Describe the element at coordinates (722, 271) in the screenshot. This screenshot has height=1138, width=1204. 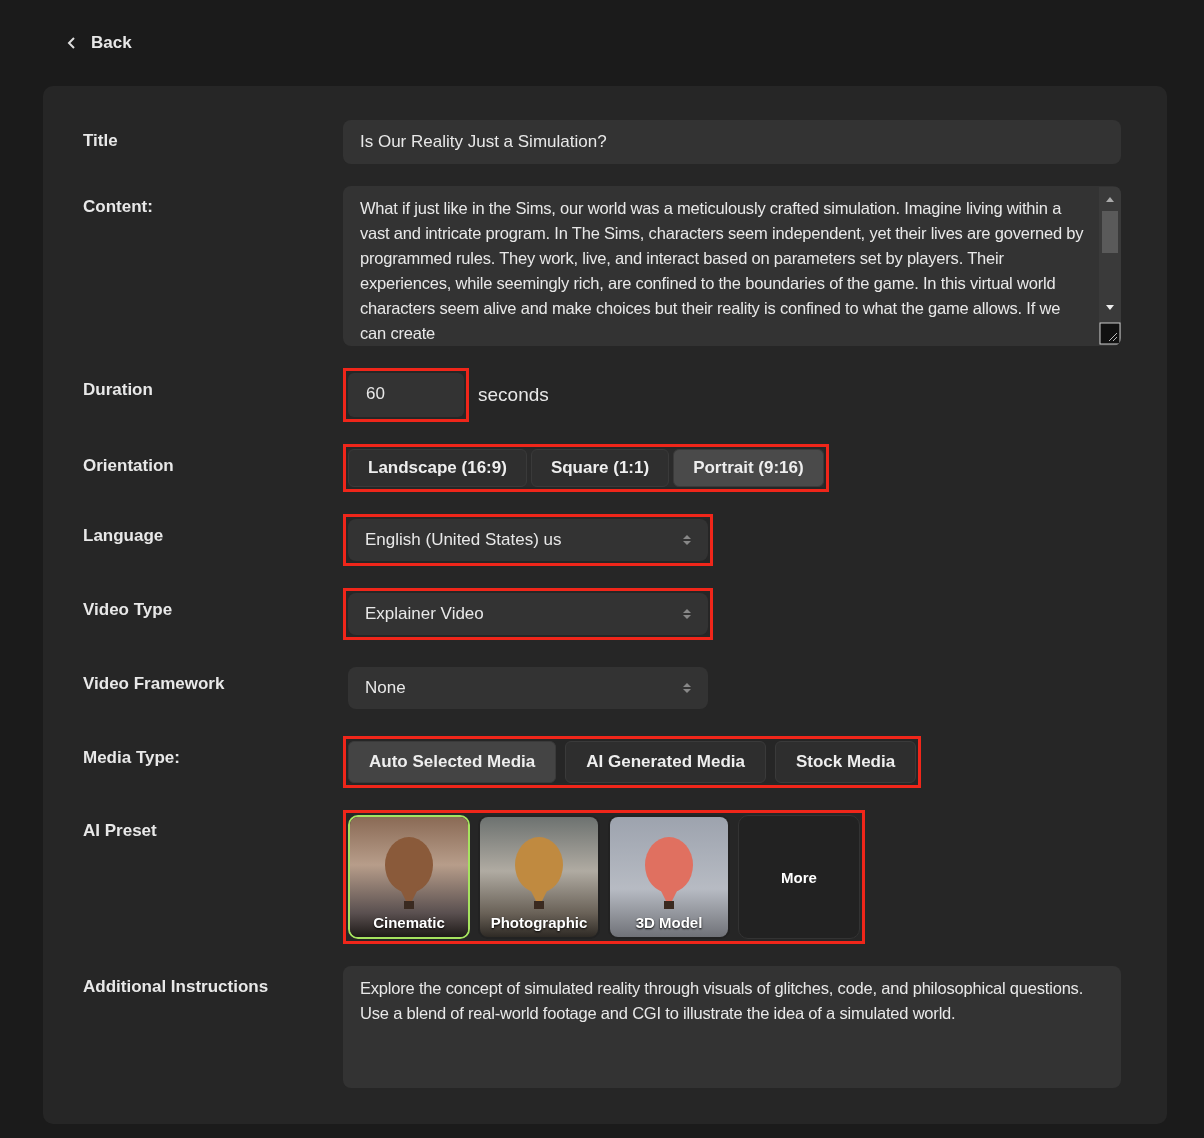
I see `content-text: What if just like in the Sims, our world was a meticulously crafted simulation. Imagine living within a vast and intricate program. In The Sims, characters seem independent, yet their lives are governed by programmed rules. They work, live, and interact based on parameters set by players. Their experiences, while seemingly rich, are confined to the boundaries of the game. In this virtual world characters seem alive and make choices but their reality is confined to what the game allows. If we can create` at that location.